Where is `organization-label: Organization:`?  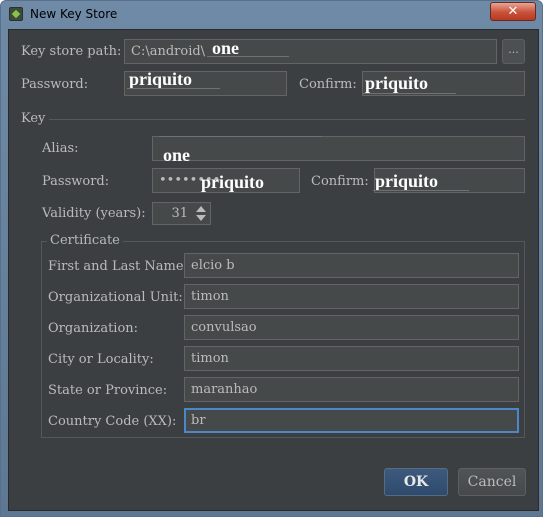 organization-label: Organization: is located at coordinates (93, 328).